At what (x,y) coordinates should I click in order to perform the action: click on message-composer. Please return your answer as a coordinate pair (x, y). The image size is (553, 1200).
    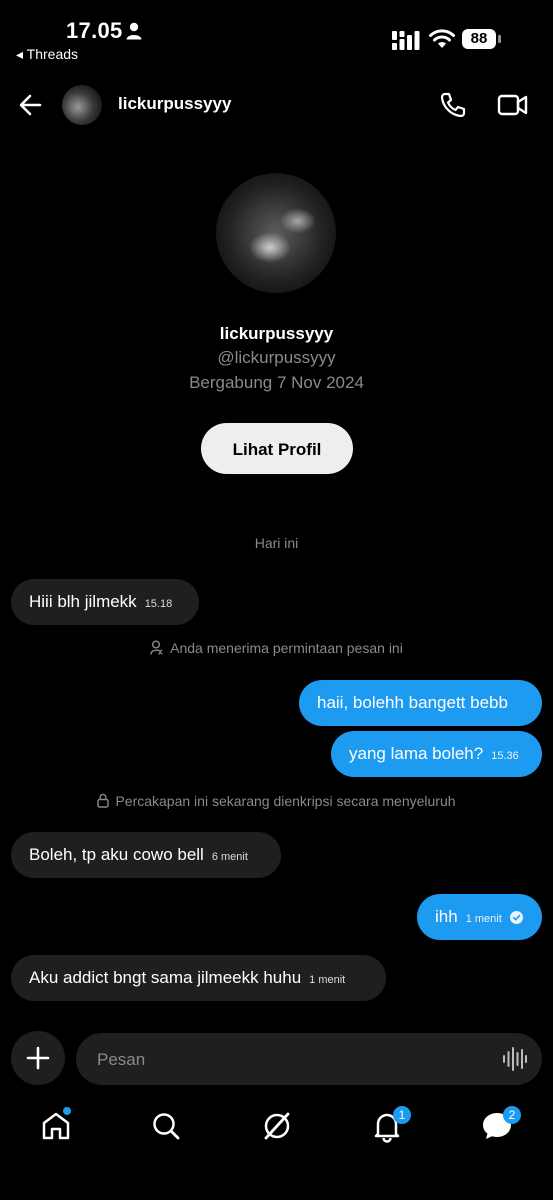
    Looking at the image, I should click on (309, 1060).